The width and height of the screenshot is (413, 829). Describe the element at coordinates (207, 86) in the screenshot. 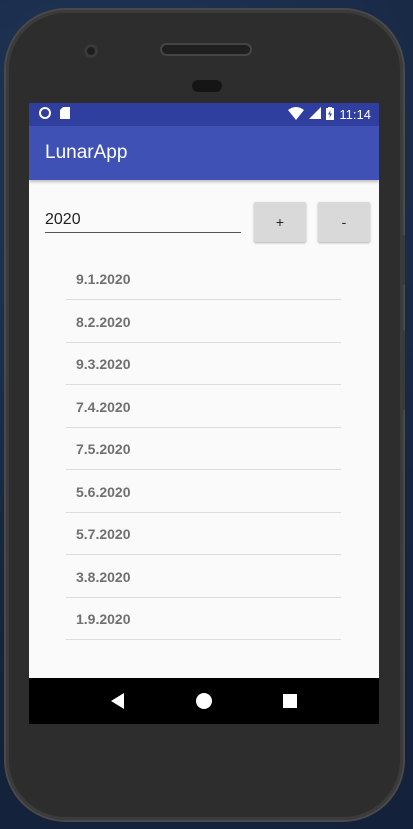

I see `proximity-sensor` at that location.